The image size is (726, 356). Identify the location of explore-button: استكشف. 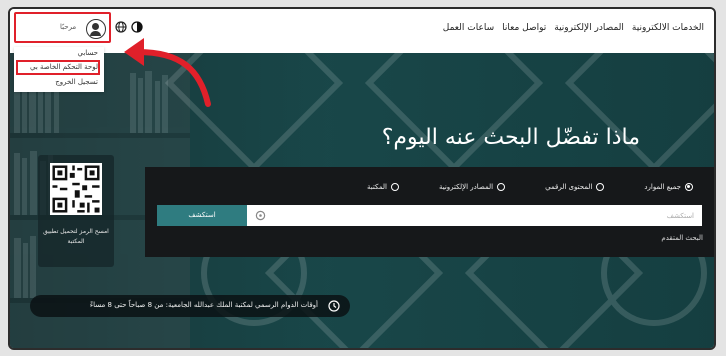
(202, 215).